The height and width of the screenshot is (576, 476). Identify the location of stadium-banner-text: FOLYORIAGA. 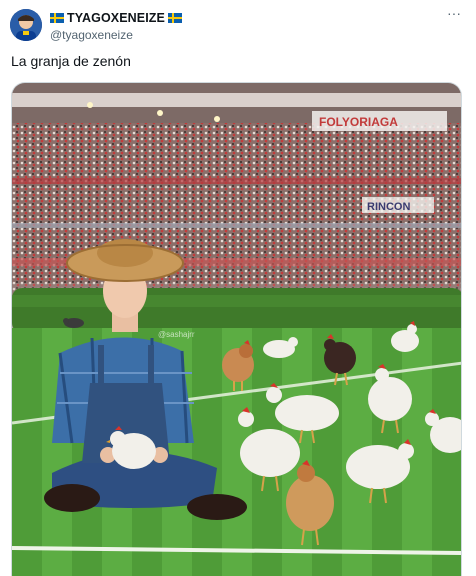
(358, 122).